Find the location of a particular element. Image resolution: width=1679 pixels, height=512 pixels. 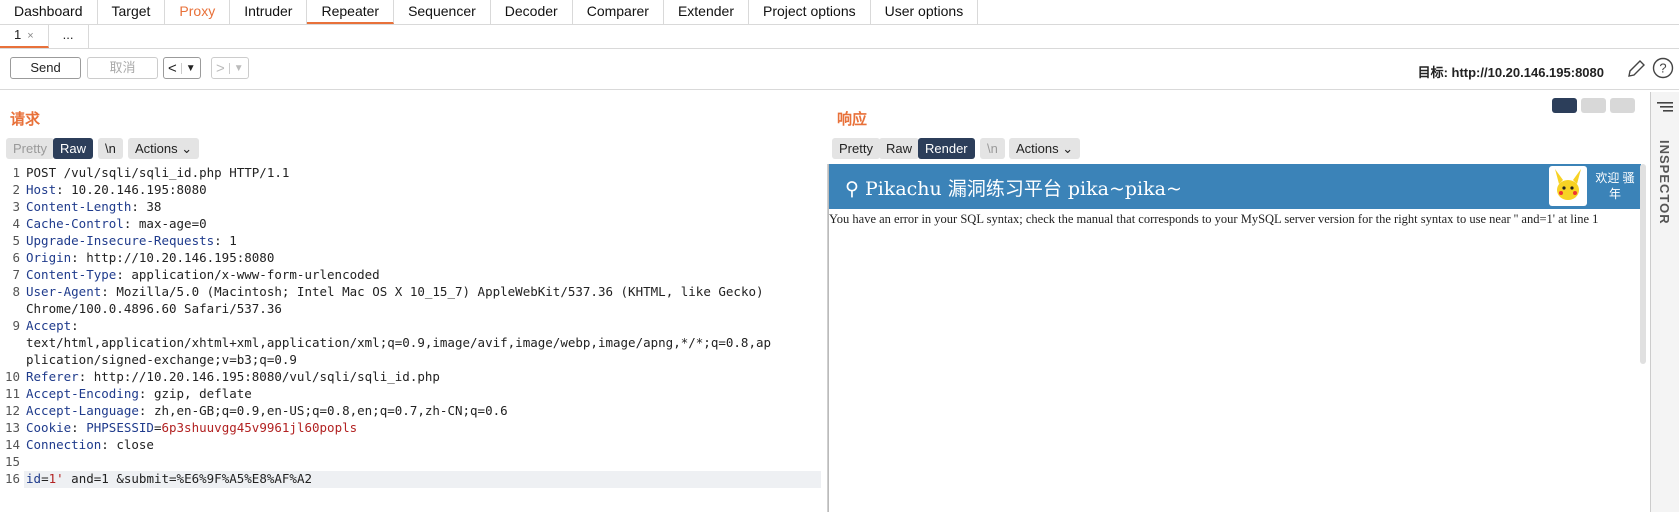

welcome-text: 欢迎 骚年 is located at coordinates (1615, 186).